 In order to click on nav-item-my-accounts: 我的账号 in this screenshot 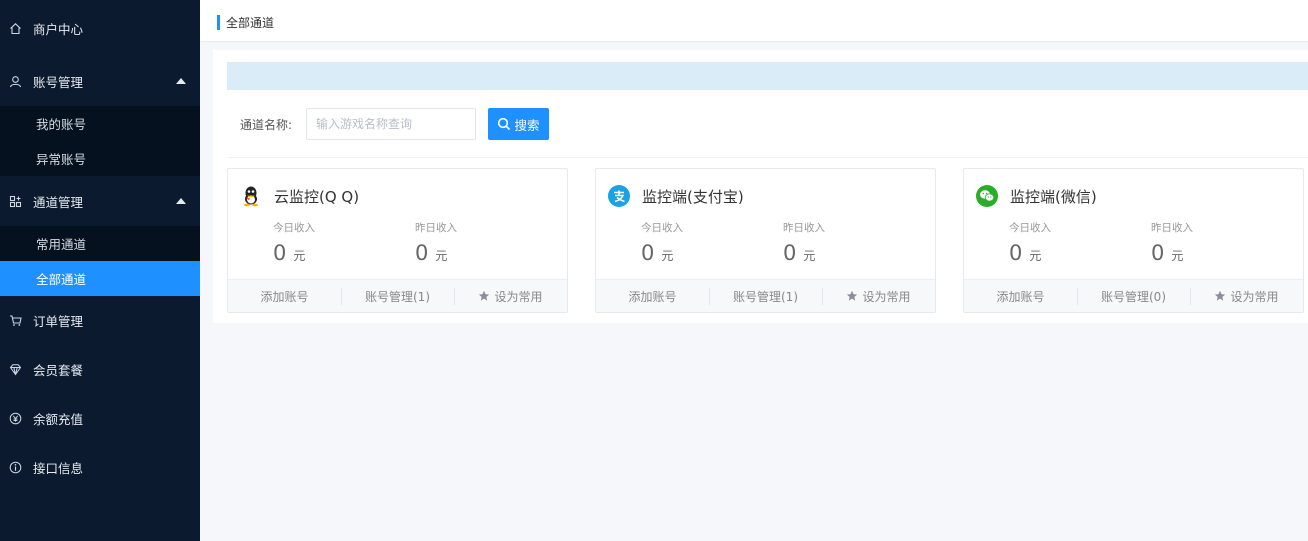, I will do `click(100, 123)`.